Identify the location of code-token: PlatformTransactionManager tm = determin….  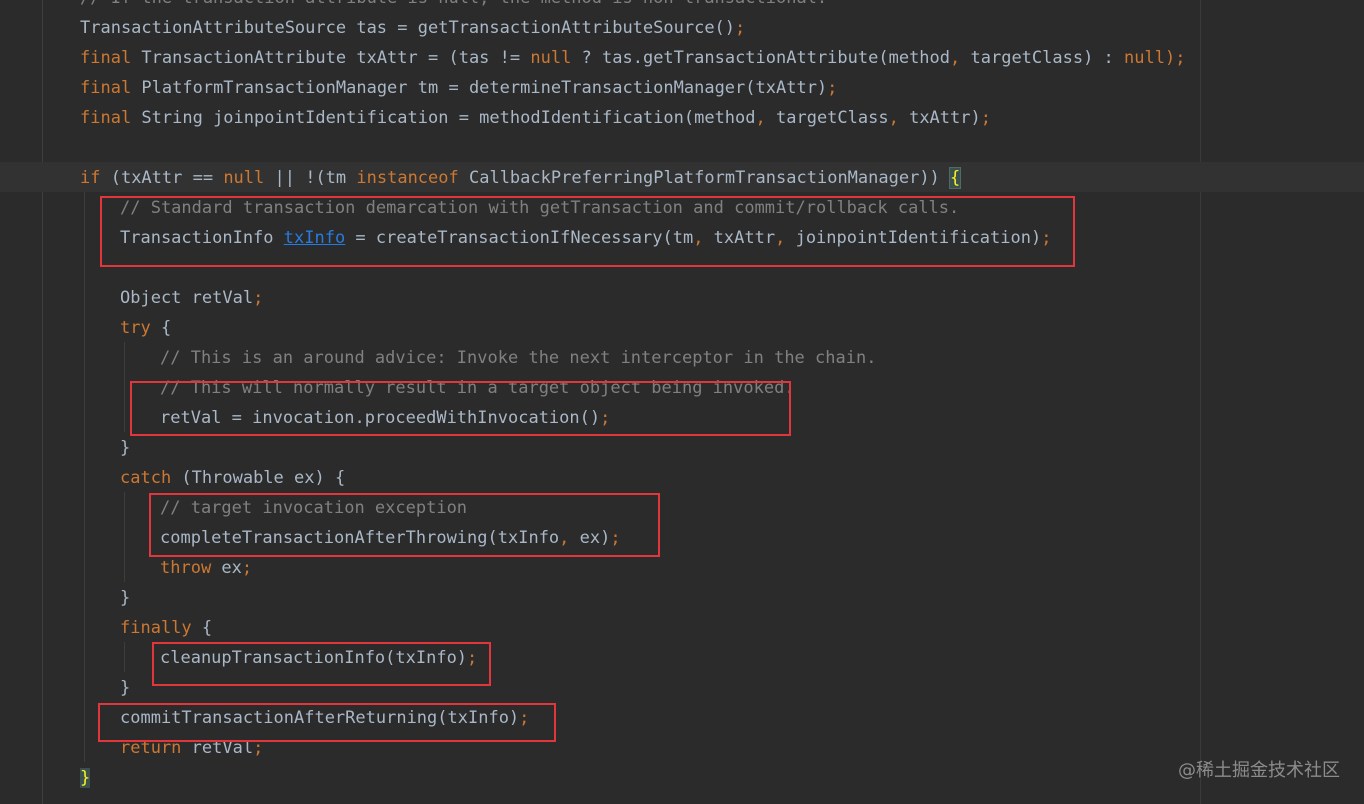
(484, 88).